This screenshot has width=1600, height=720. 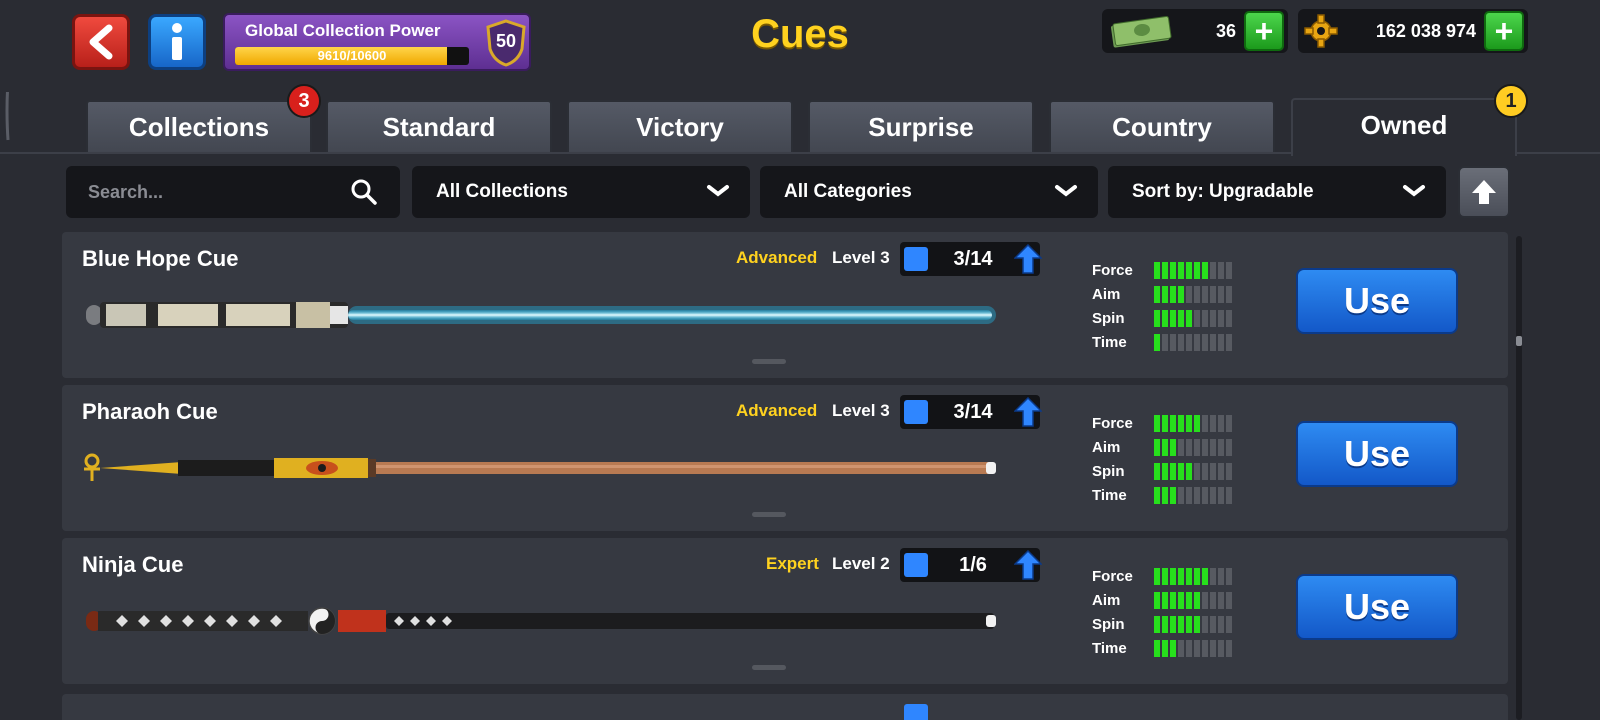 What do you see at coordinates (785, 707) in the screenshot?
I see `cue-card-partial` at bounding box center [785, 707].